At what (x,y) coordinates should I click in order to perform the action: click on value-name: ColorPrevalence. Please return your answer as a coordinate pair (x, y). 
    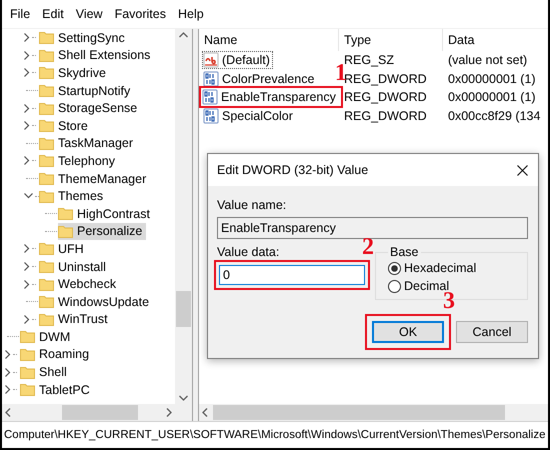
    Looking at the image, I should click on (268, 79).